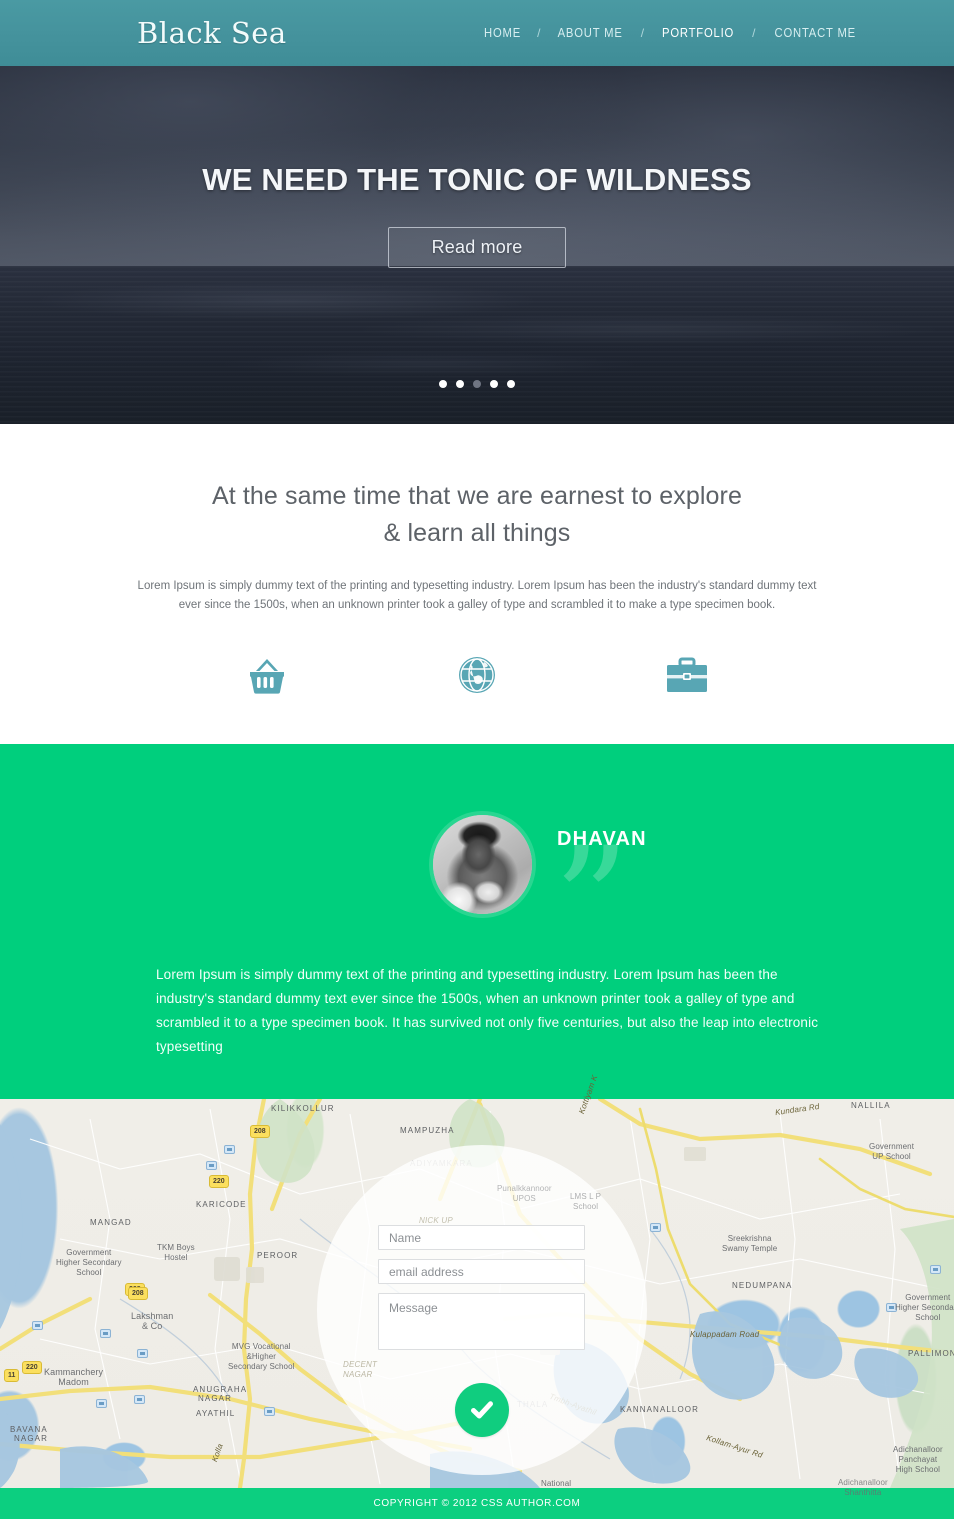  What do you see at coordinates (212, 33) in the screenshot?
I see `site-logo: Black Sea` at bounding box center [212, 33].